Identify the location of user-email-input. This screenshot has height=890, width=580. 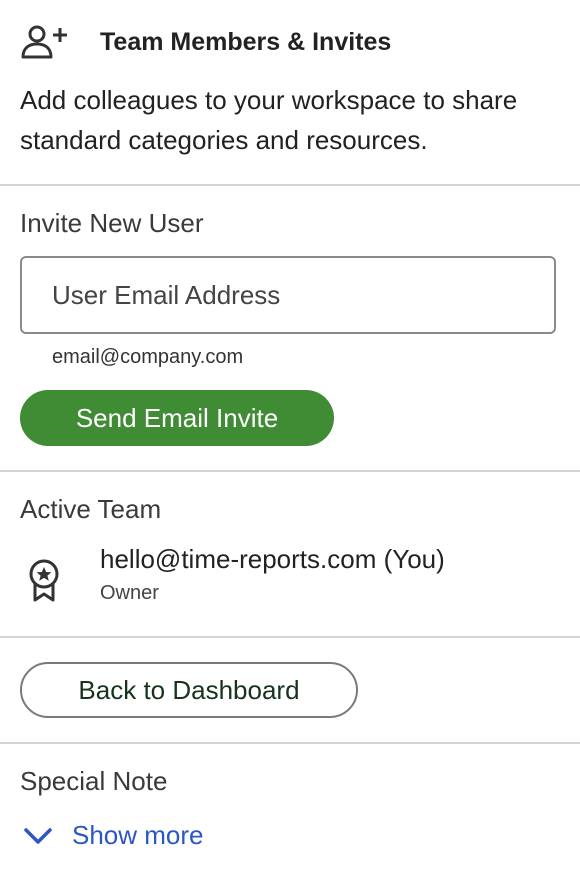
(288, 295).